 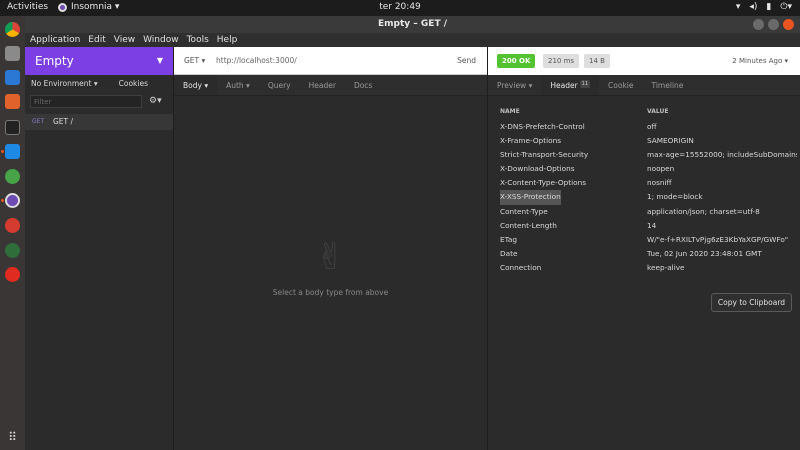 What do you see at coordinates (658, 111) in the screenshot?
I see `column-value: VALUE` at bounding box center [658, 111].